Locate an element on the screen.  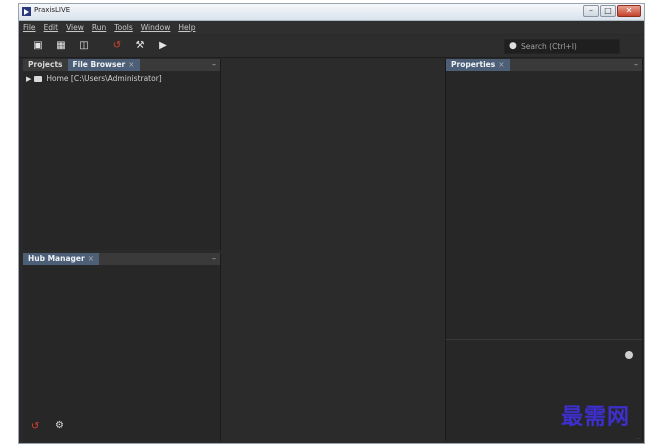
build-icon: ⚒ is located at coordinates (140, 46).